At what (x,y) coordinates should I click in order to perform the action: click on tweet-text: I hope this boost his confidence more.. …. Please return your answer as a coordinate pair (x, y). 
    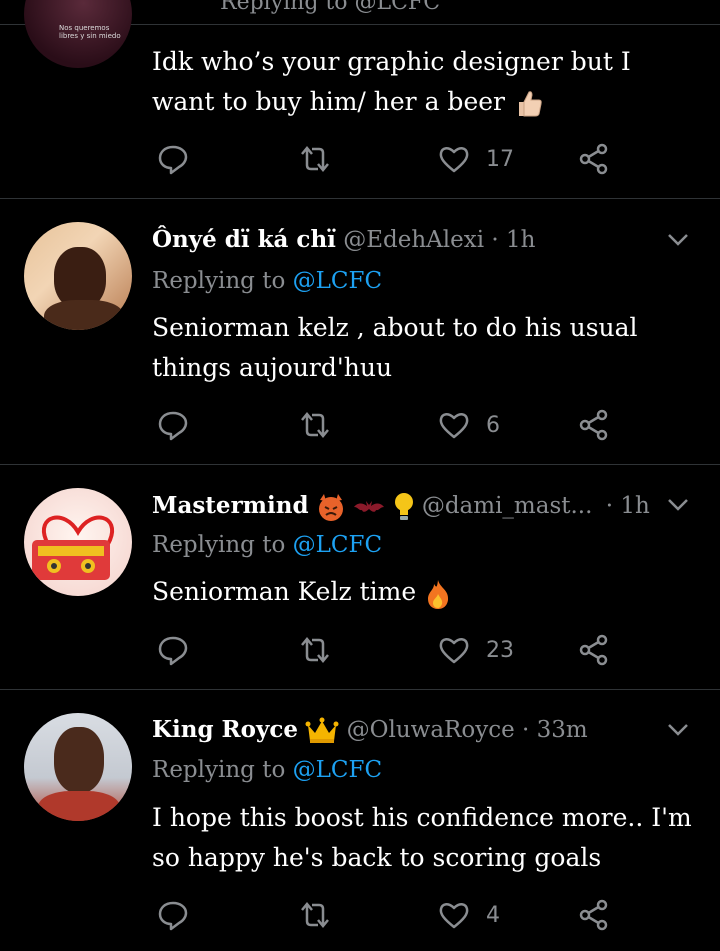
    Looking at the image, I should click on (422, 837).